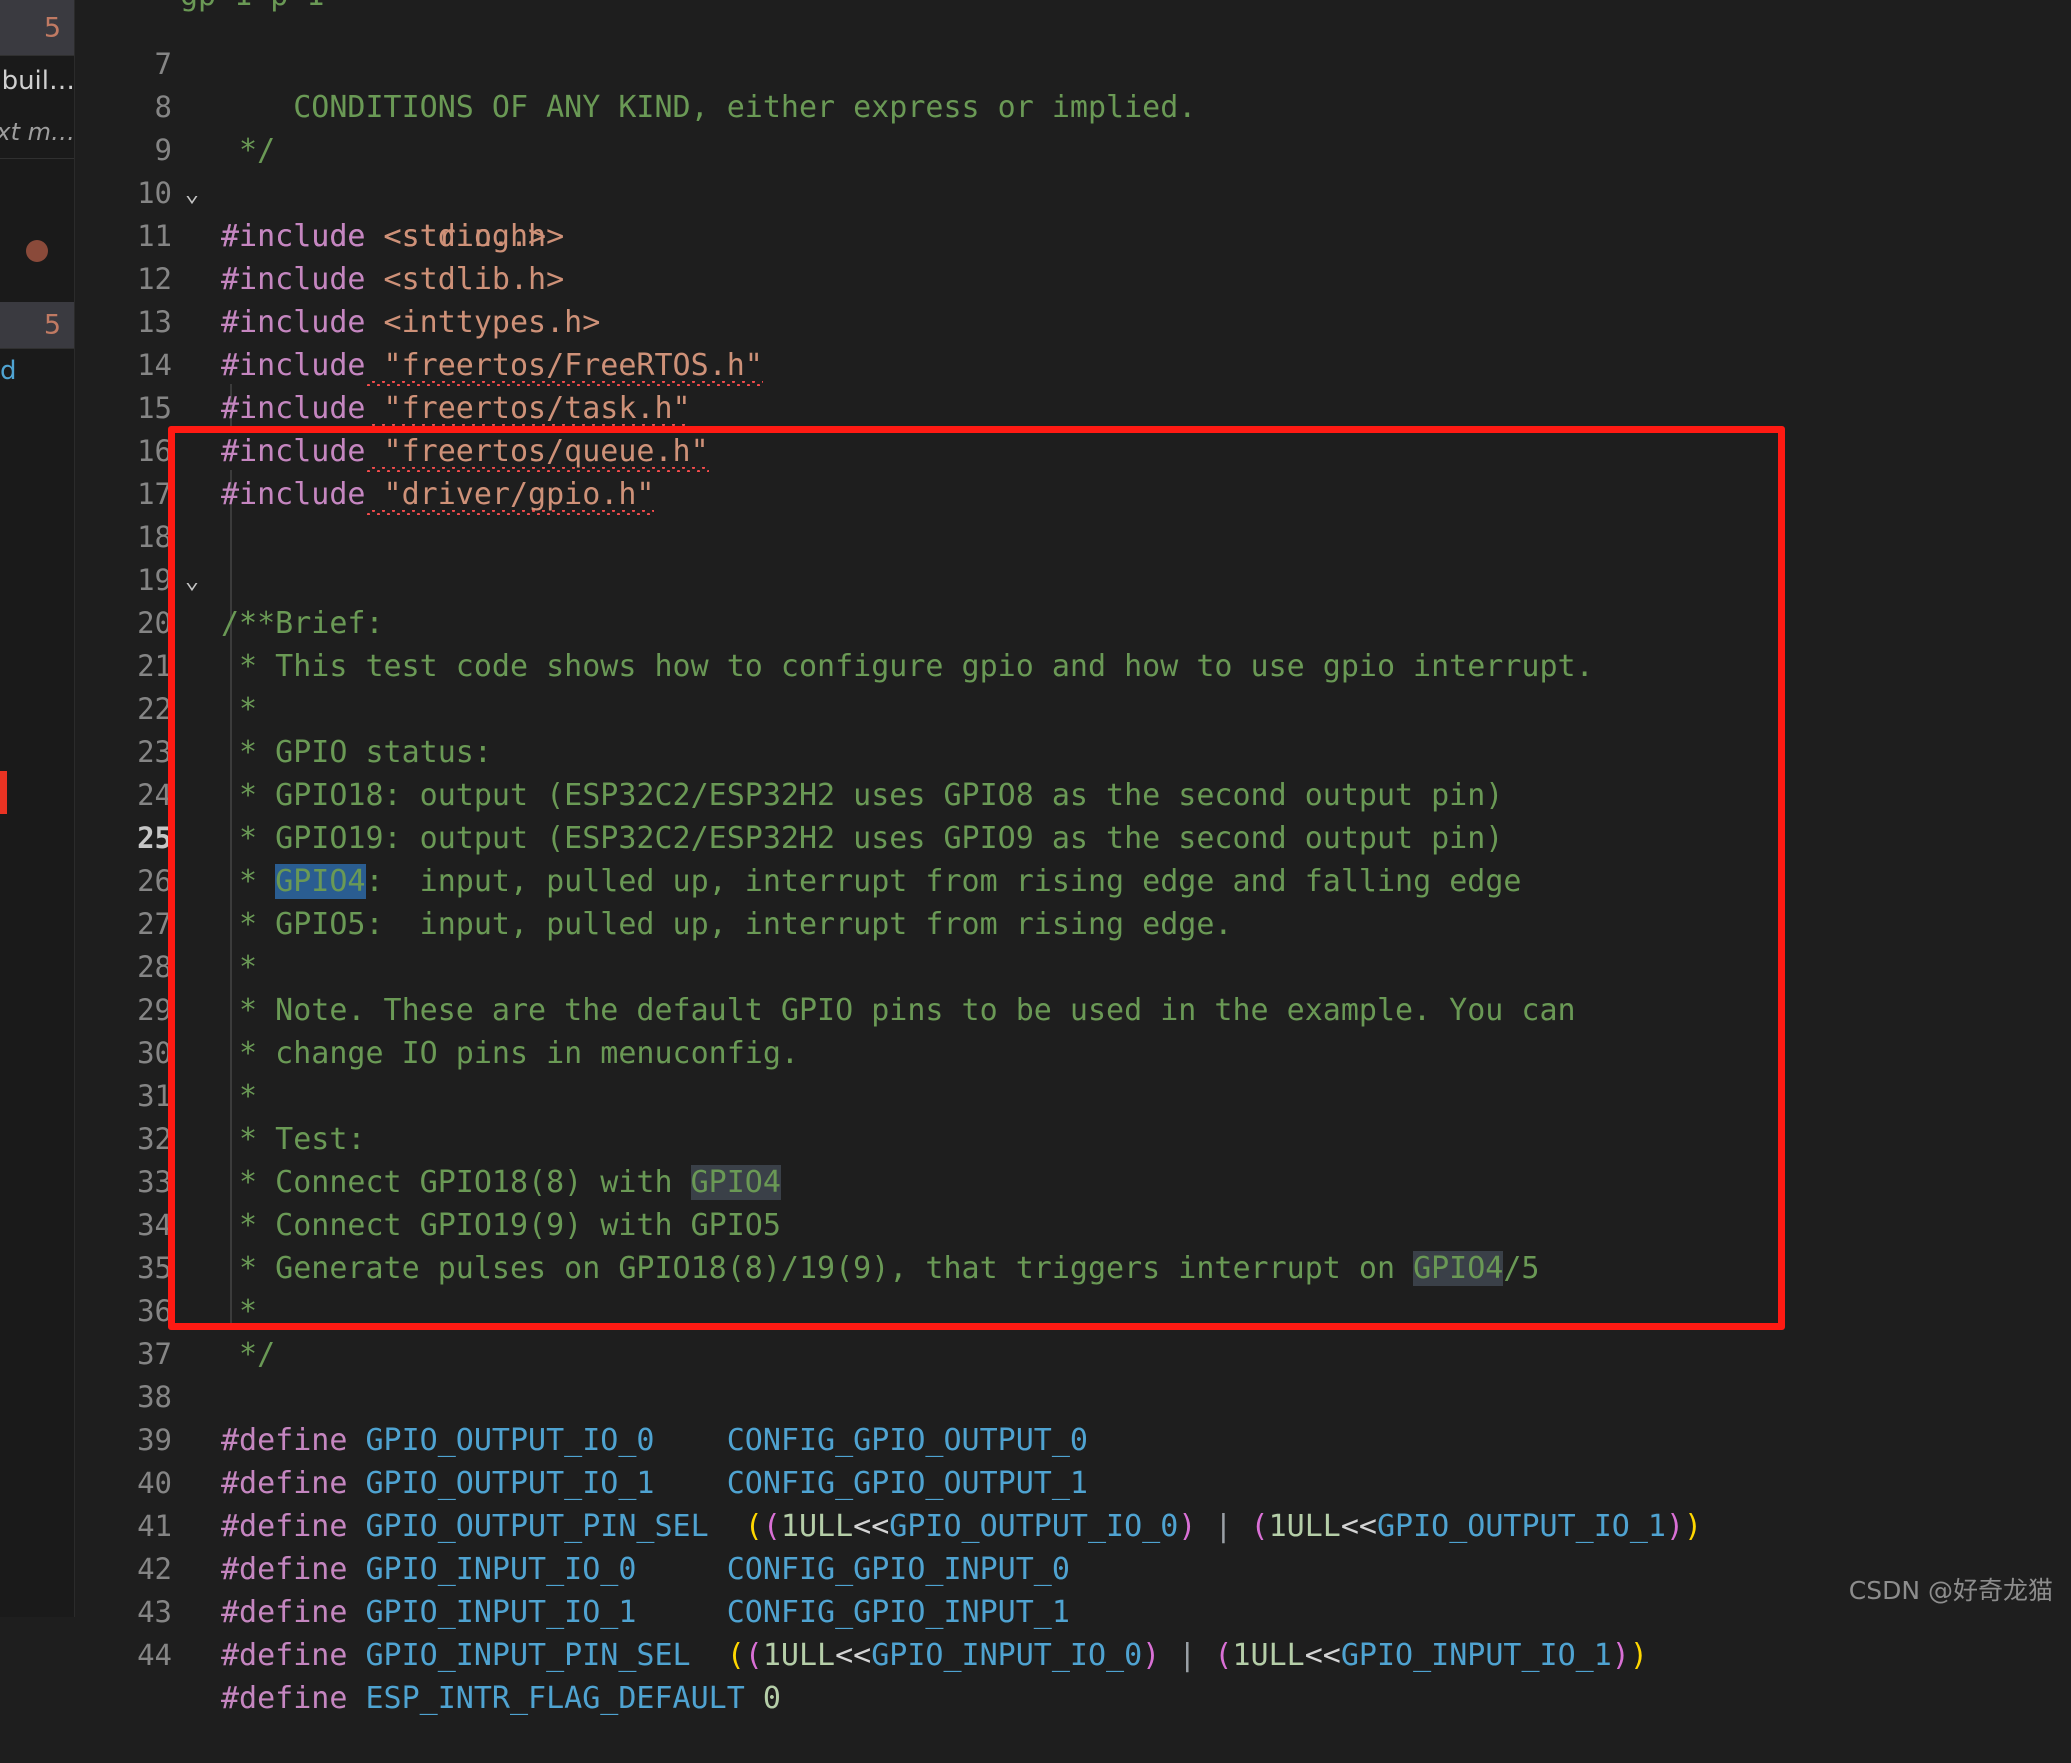 The width and height of the screenshot is (2071, 1763). What do you see at coordinates (799, 1655) in the screenshot?
I see `number-token: 1ULL` at bounding box center [799, 1655].